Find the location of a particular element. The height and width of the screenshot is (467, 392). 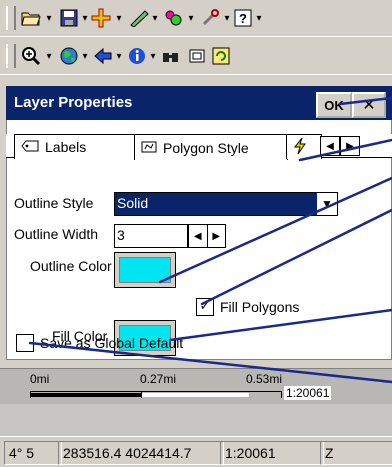

lightning-icon is located at coordinates (300, 147).